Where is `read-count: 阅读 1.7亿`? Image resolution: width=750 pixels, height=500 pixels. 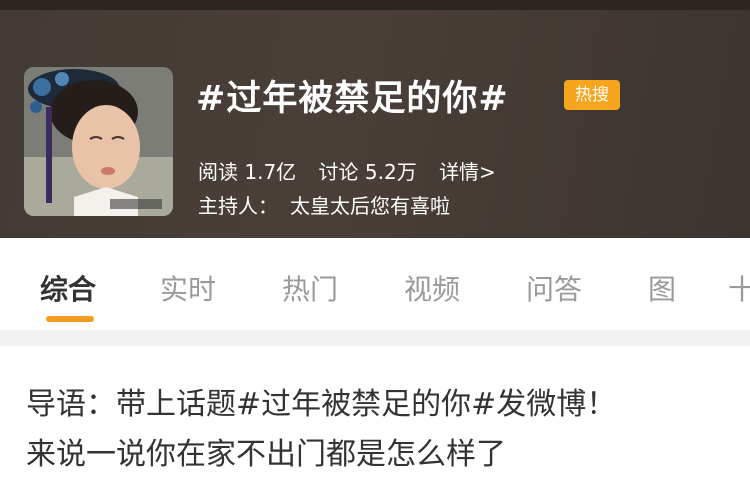 read-count: 阅读 1.7亿 is located at coordinates (247, 172).